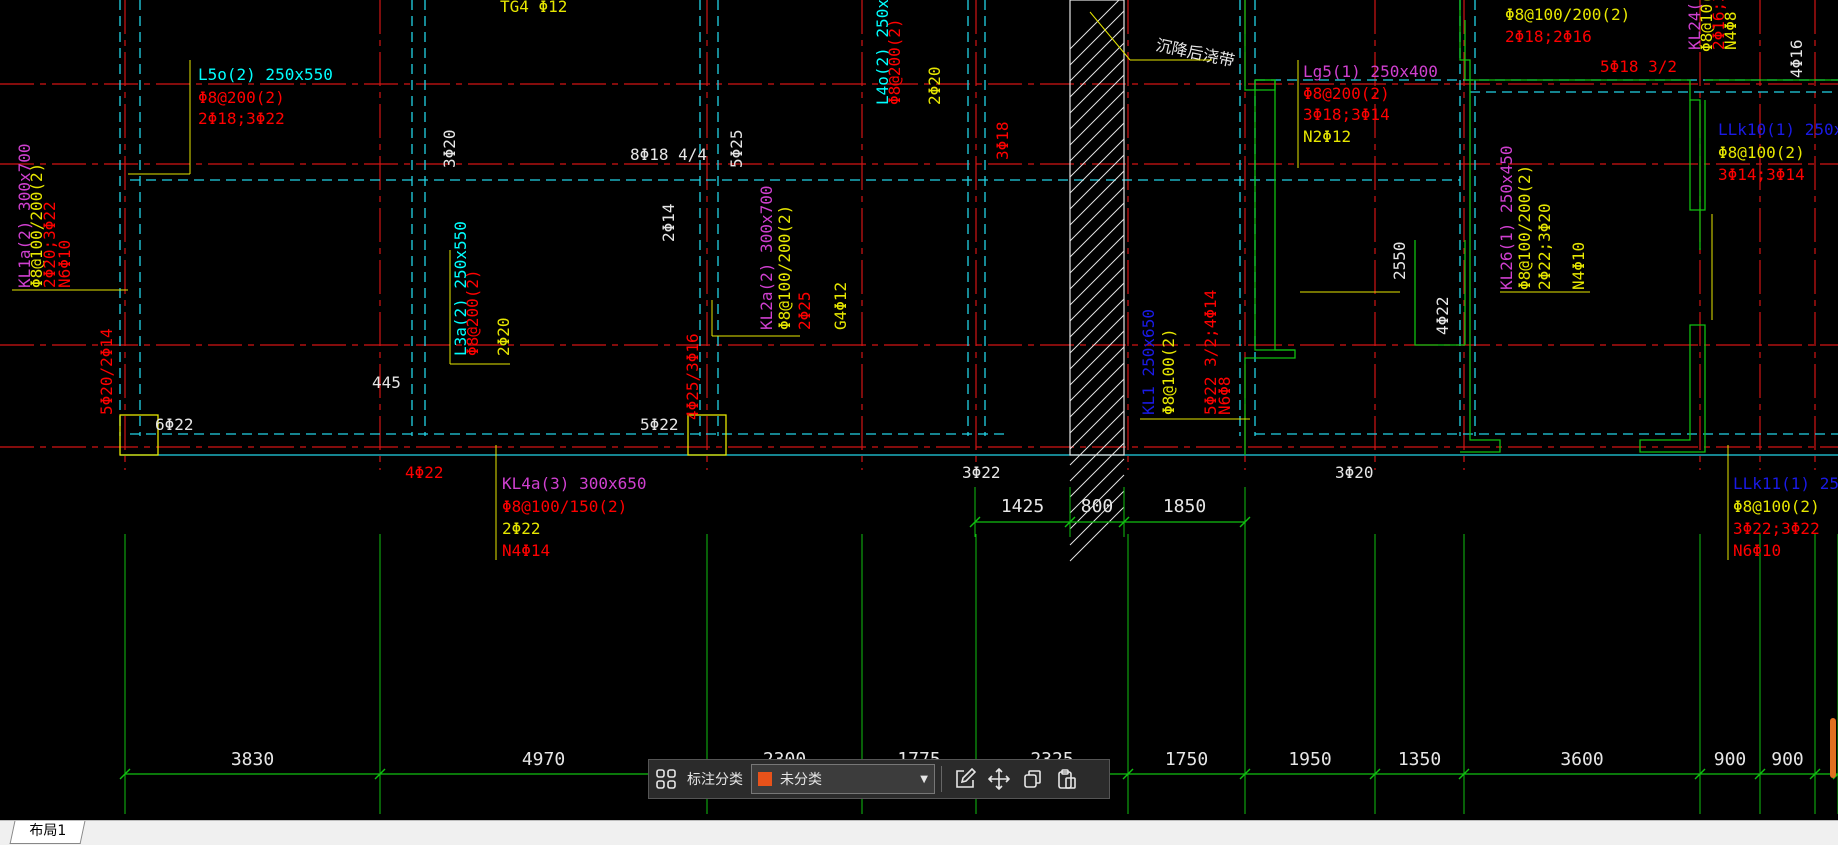 The image size is (1838, 845). Describe the element at coordinates (564, 506) in the screenshot. I see `annotation-text: Φ8@100/150(2)` at that location.